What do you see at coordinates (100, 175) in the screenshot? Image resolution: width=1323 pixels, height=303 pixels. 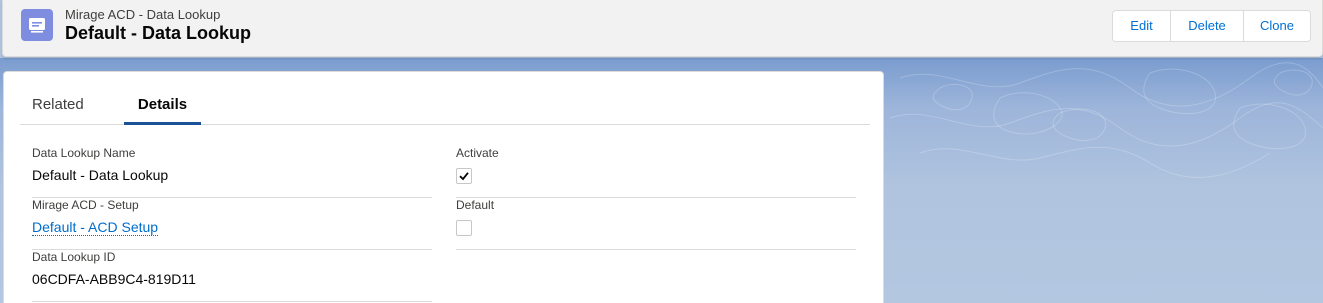 I see `field-value: Default - Data Lookup` at bounding box center [100, 175].